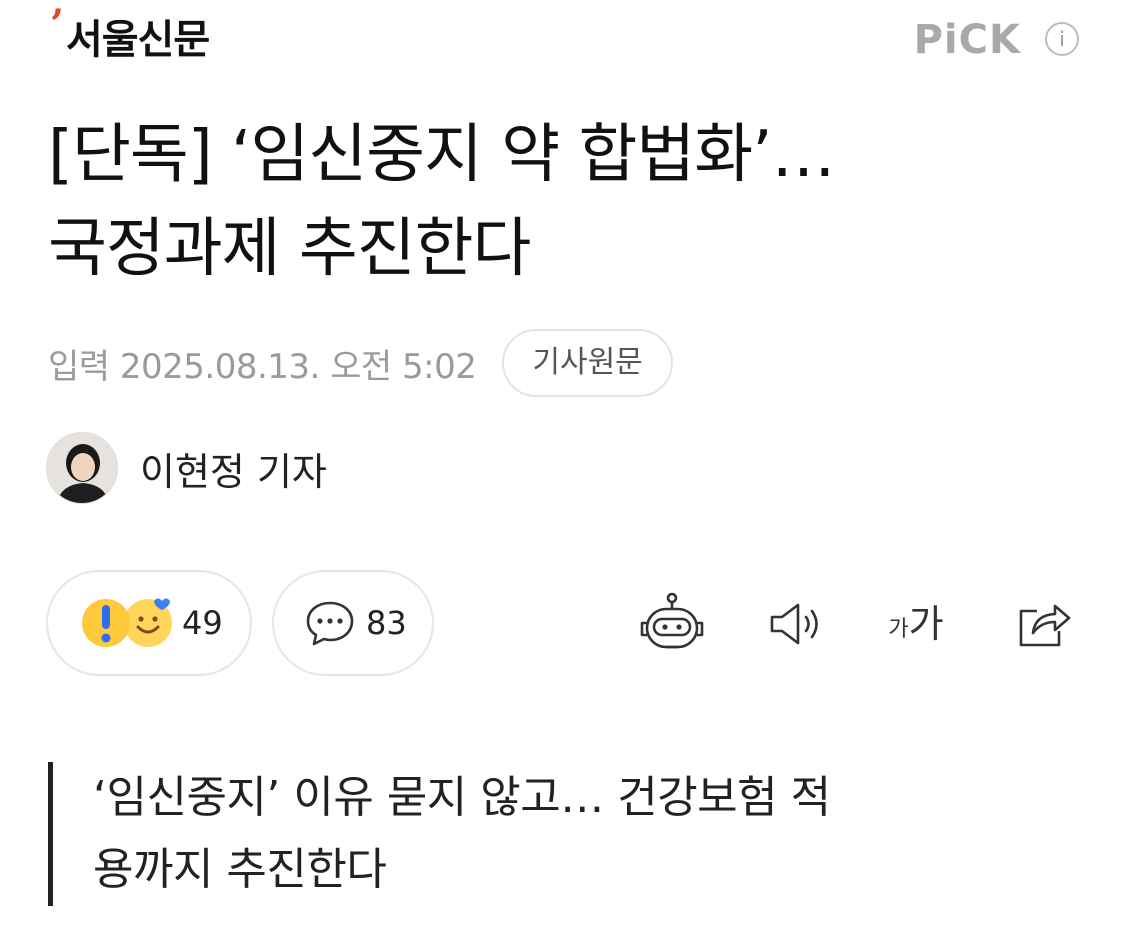  Describe the element at coordinates (672, 620) in the screenshot. I see `robot-icon` at that location.